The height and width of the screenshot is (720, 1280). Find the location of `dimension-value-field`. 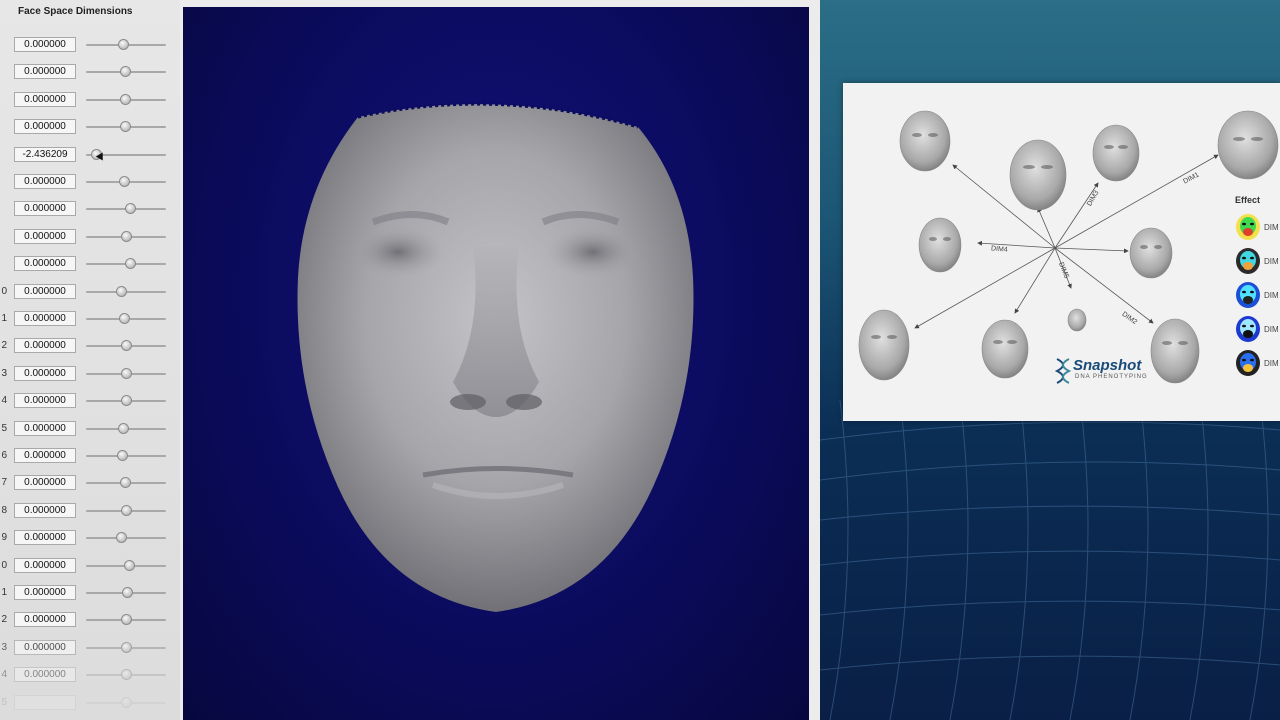

dimension-value-field is located at coordinates (45, 702).